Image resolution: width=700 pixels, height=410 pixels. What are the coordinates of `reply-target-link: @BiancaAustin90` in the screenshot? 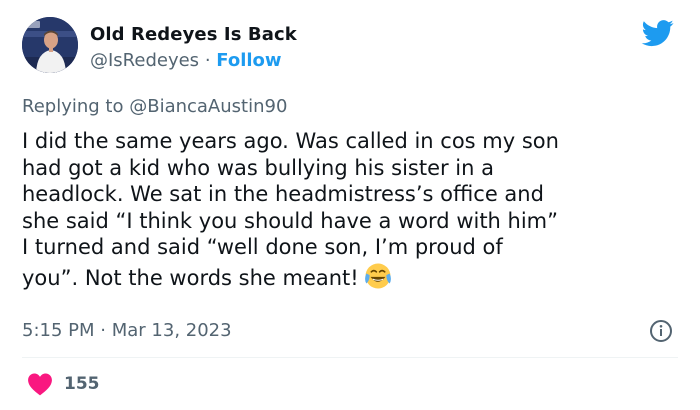 It's located at (208, 106).